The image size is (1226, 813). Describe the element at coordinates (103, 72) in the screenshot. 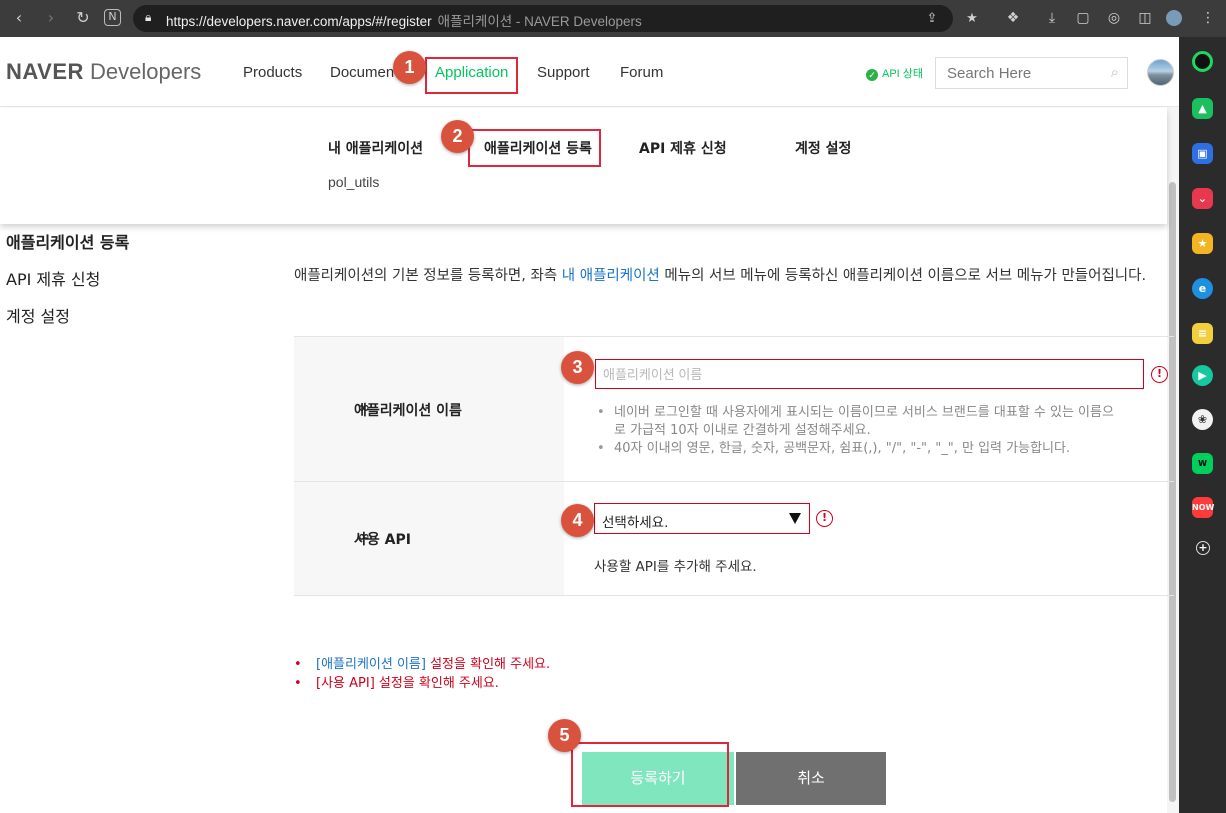

I see `naver-developers-logo: NAVER Developers` at that location.